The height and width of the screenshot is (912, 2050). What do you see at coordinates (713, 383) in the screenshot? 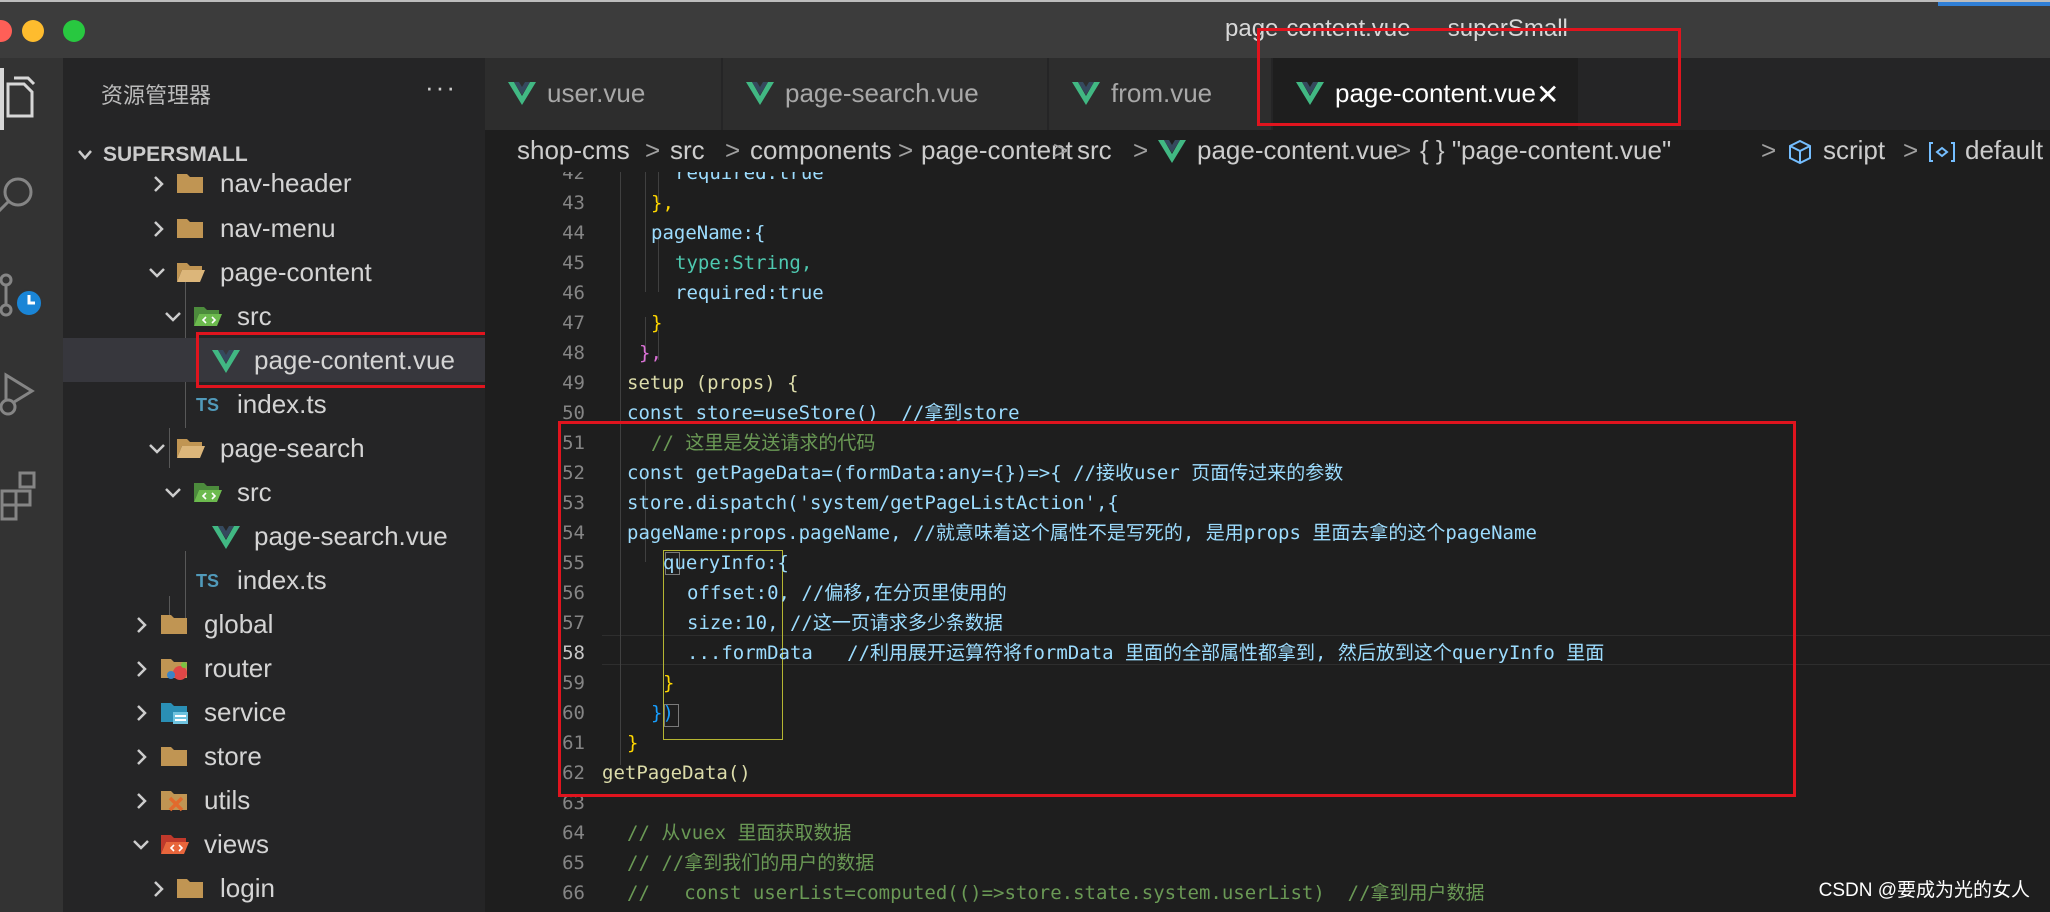
I see `code-line-text: setup (props) {` at bounding box center [713, 383].